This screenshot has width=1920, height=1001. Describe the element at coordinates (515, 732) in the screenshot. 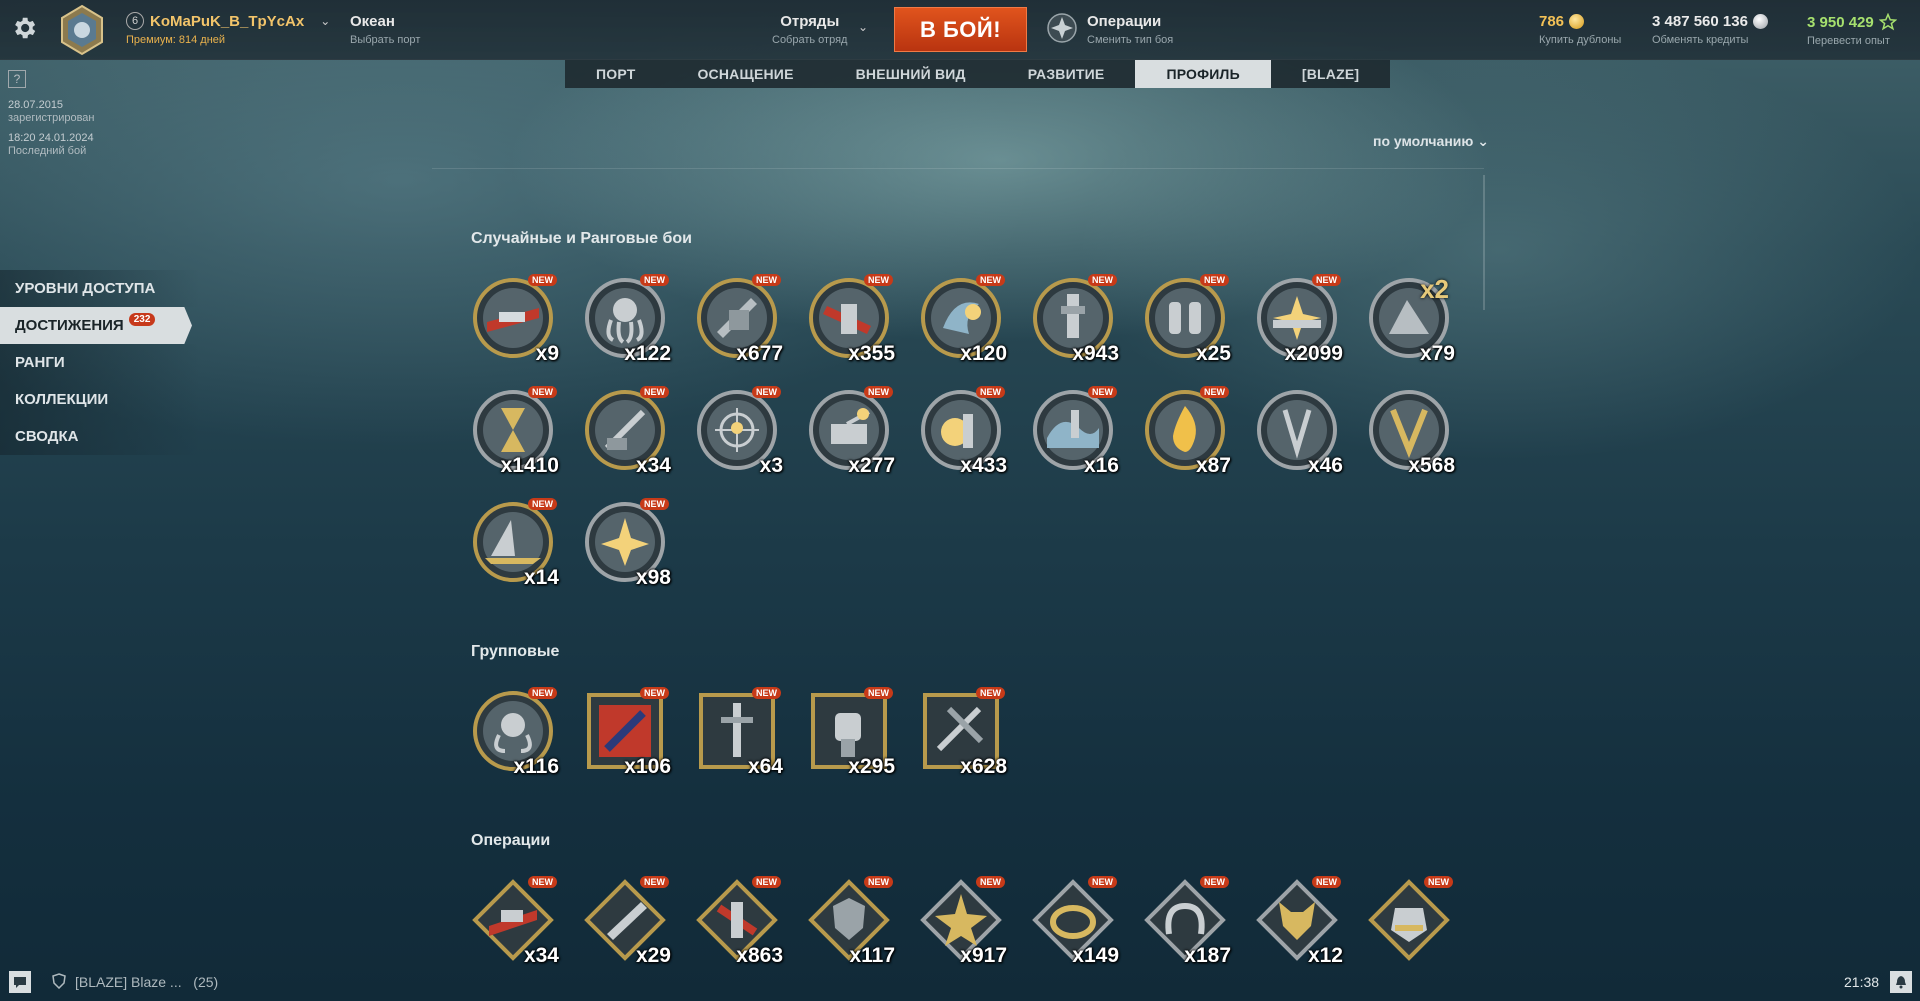

I see `achievement-medal: NEW x116` at that location.